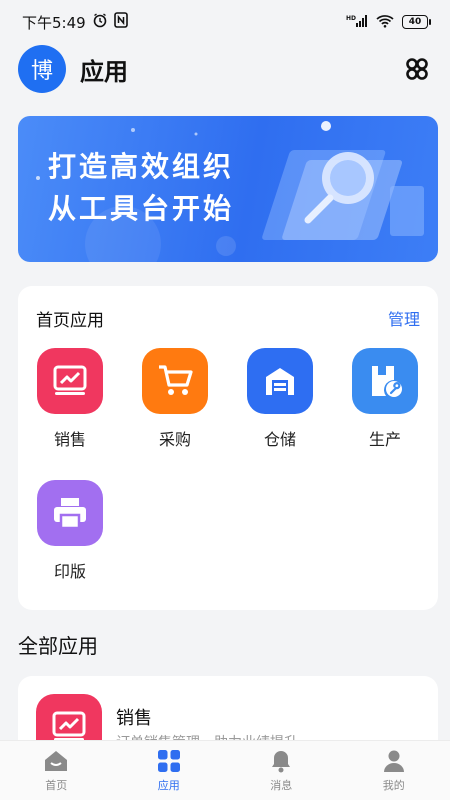 This screenshot has width=450, height=800. Describe the element at coordinates (225, 22) in the screenshot. I see `status-bar: 下午5:49 HD 40` at that location.